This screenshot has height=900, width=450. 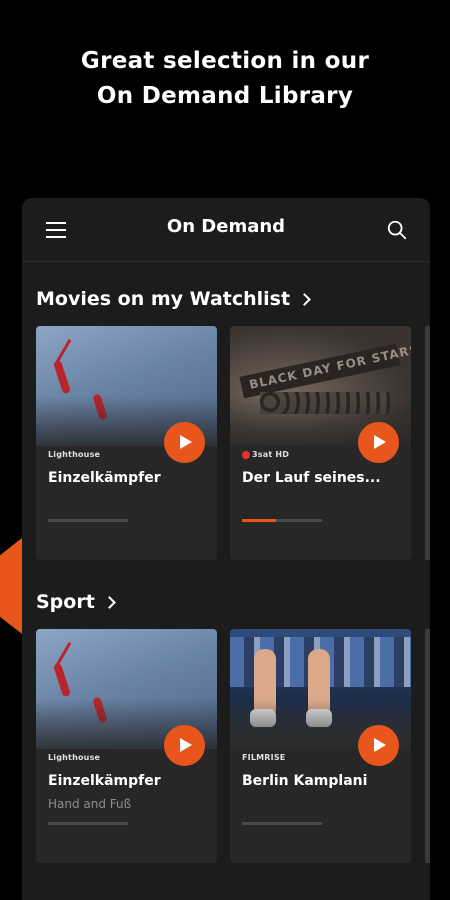 I want to click on channel-logo: 3sat HD, so click(x=265, y=454).